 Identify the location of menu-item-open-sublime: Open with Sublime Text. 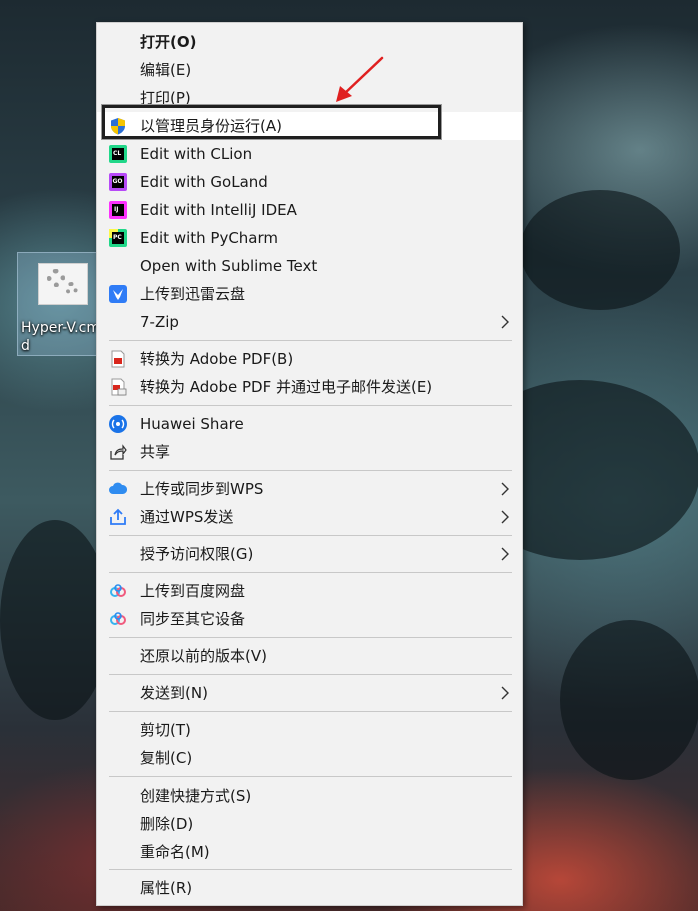
(309, 266).